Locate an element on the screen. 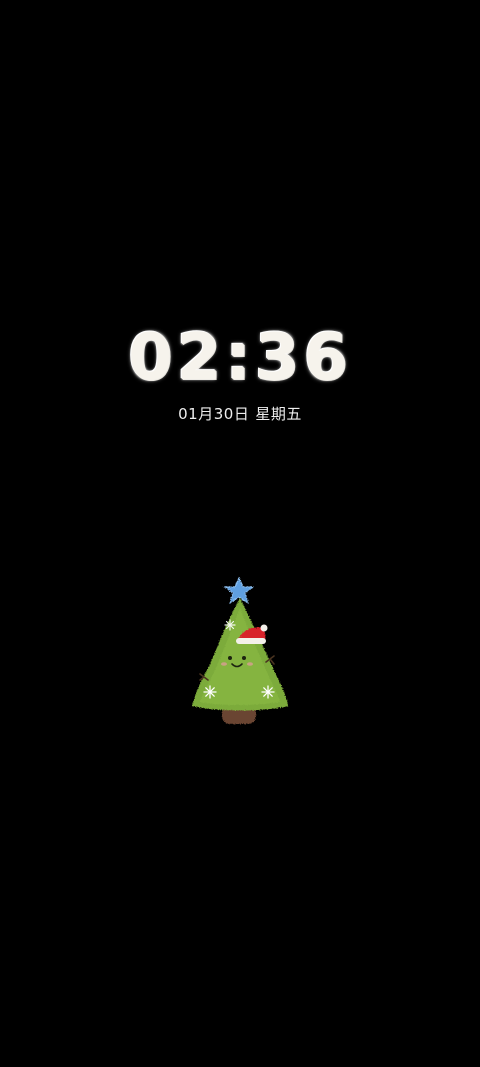  christmas-tree-plush-icon is located at coordinates (239, 652).